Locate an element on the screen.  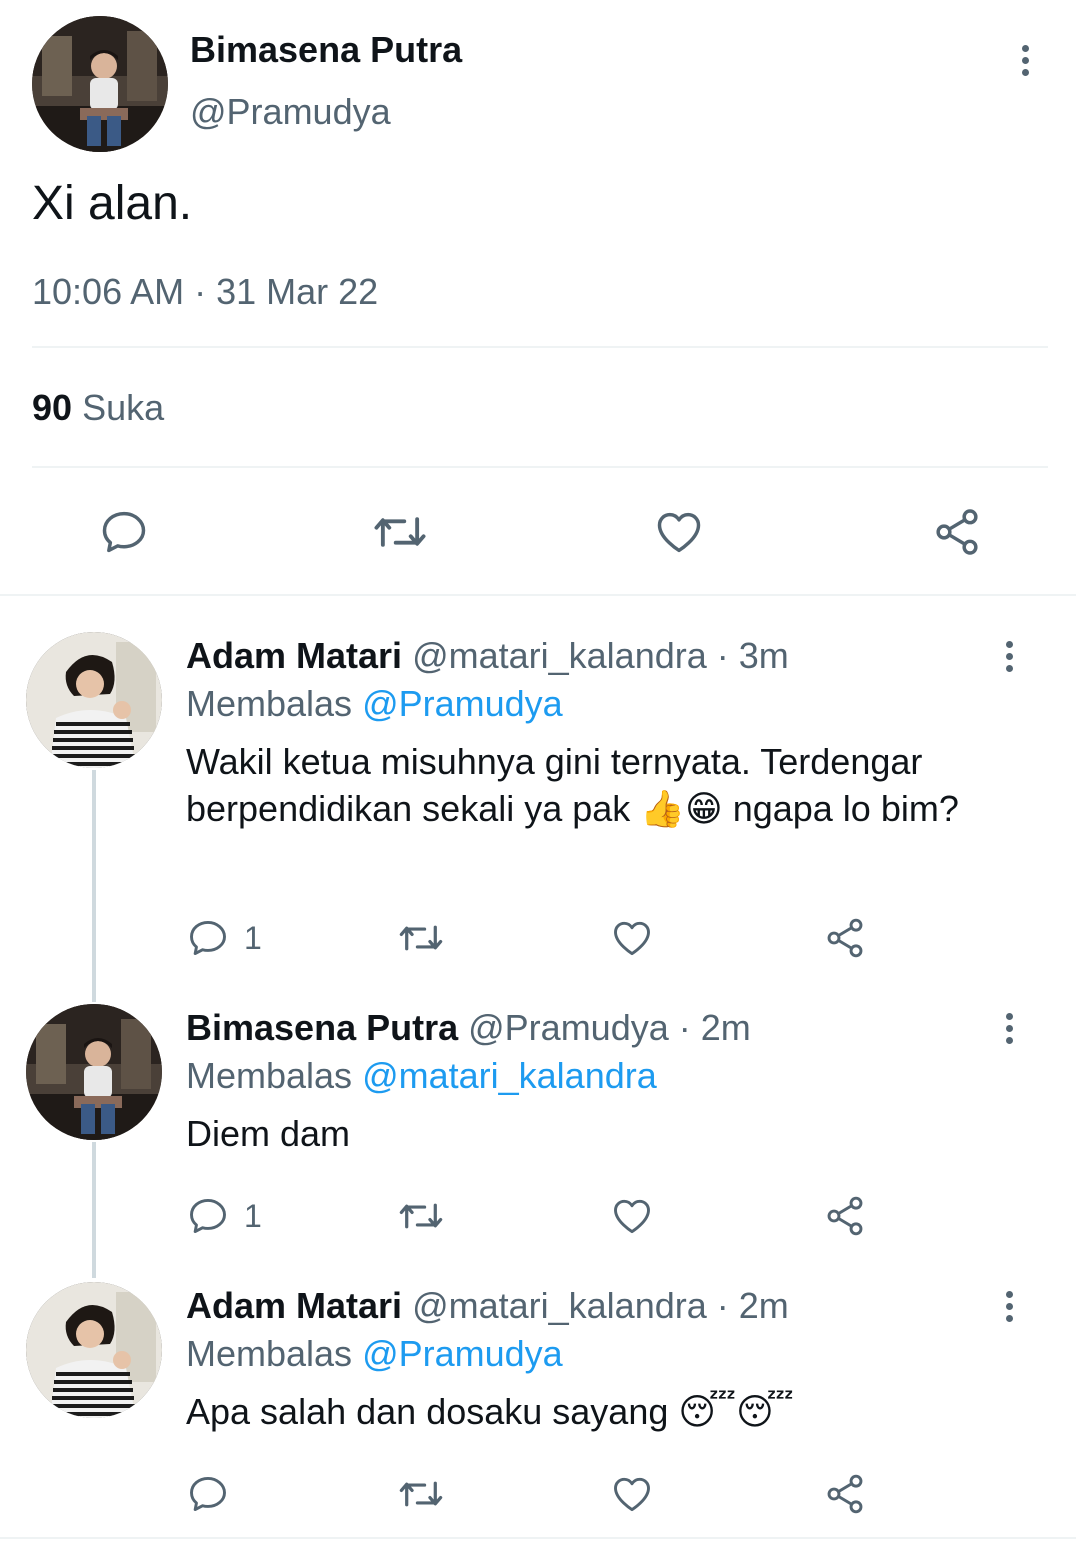
emoji: 👍😁 is located at coordinates (681, 808).